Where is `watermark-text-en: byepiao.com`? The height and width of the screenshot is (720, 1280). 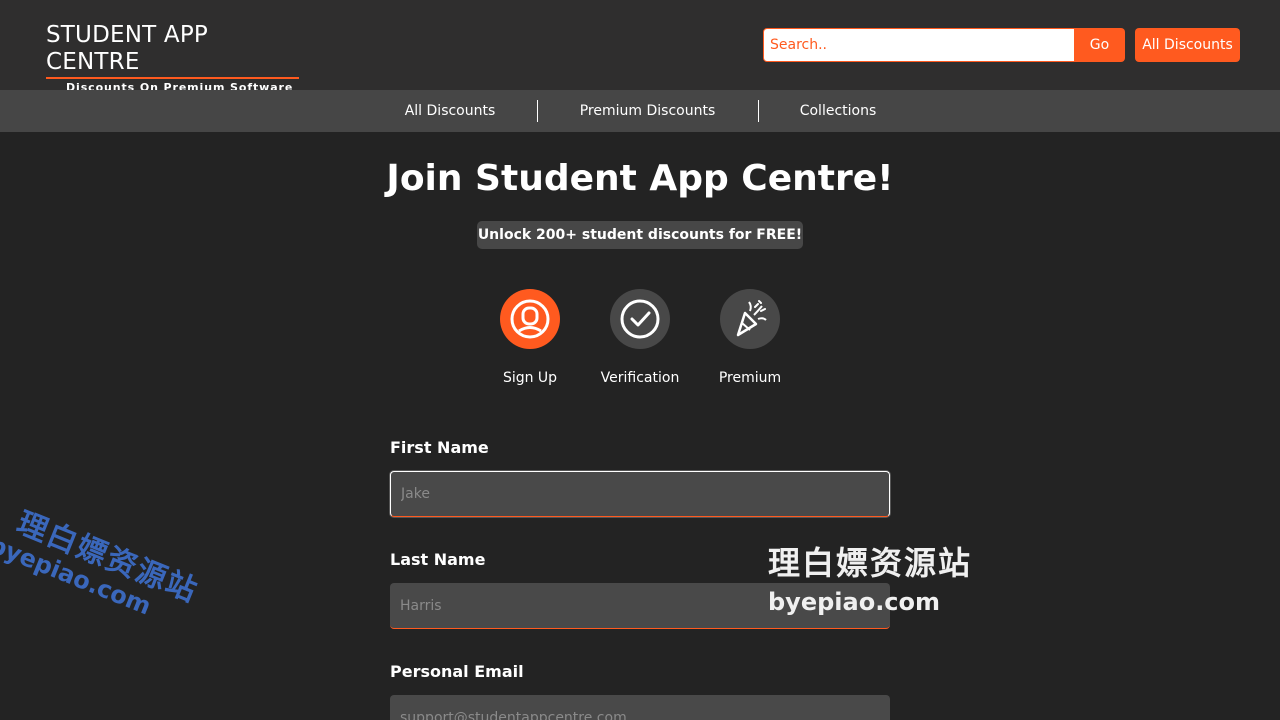 watermark-text-en: byepiao.com is located at coordinates (854, 602).